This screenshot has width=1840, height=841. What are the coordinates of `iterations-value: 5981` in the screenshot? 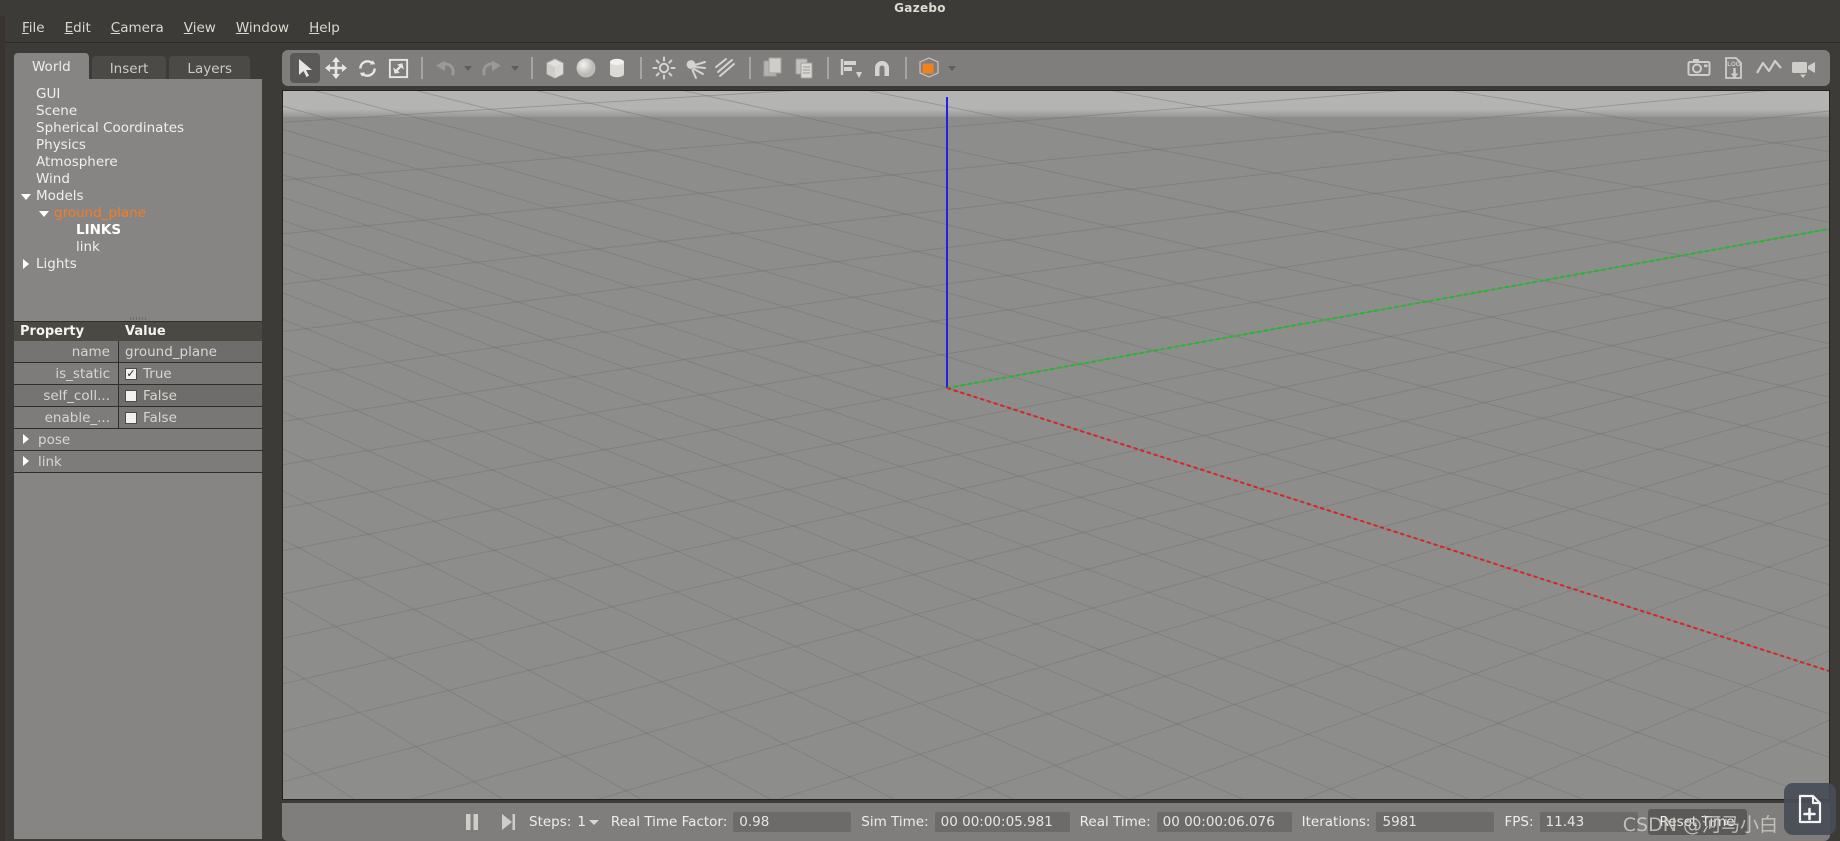 It's located at (1435, 822).